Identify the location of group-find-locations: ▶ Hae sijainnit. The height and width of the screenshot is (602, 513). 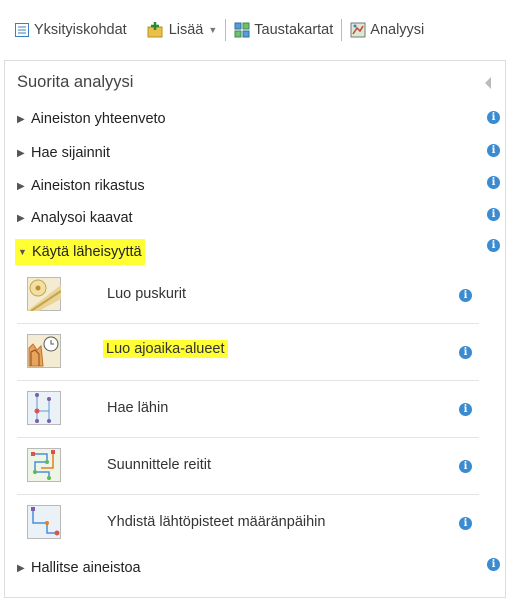
(63, 153).